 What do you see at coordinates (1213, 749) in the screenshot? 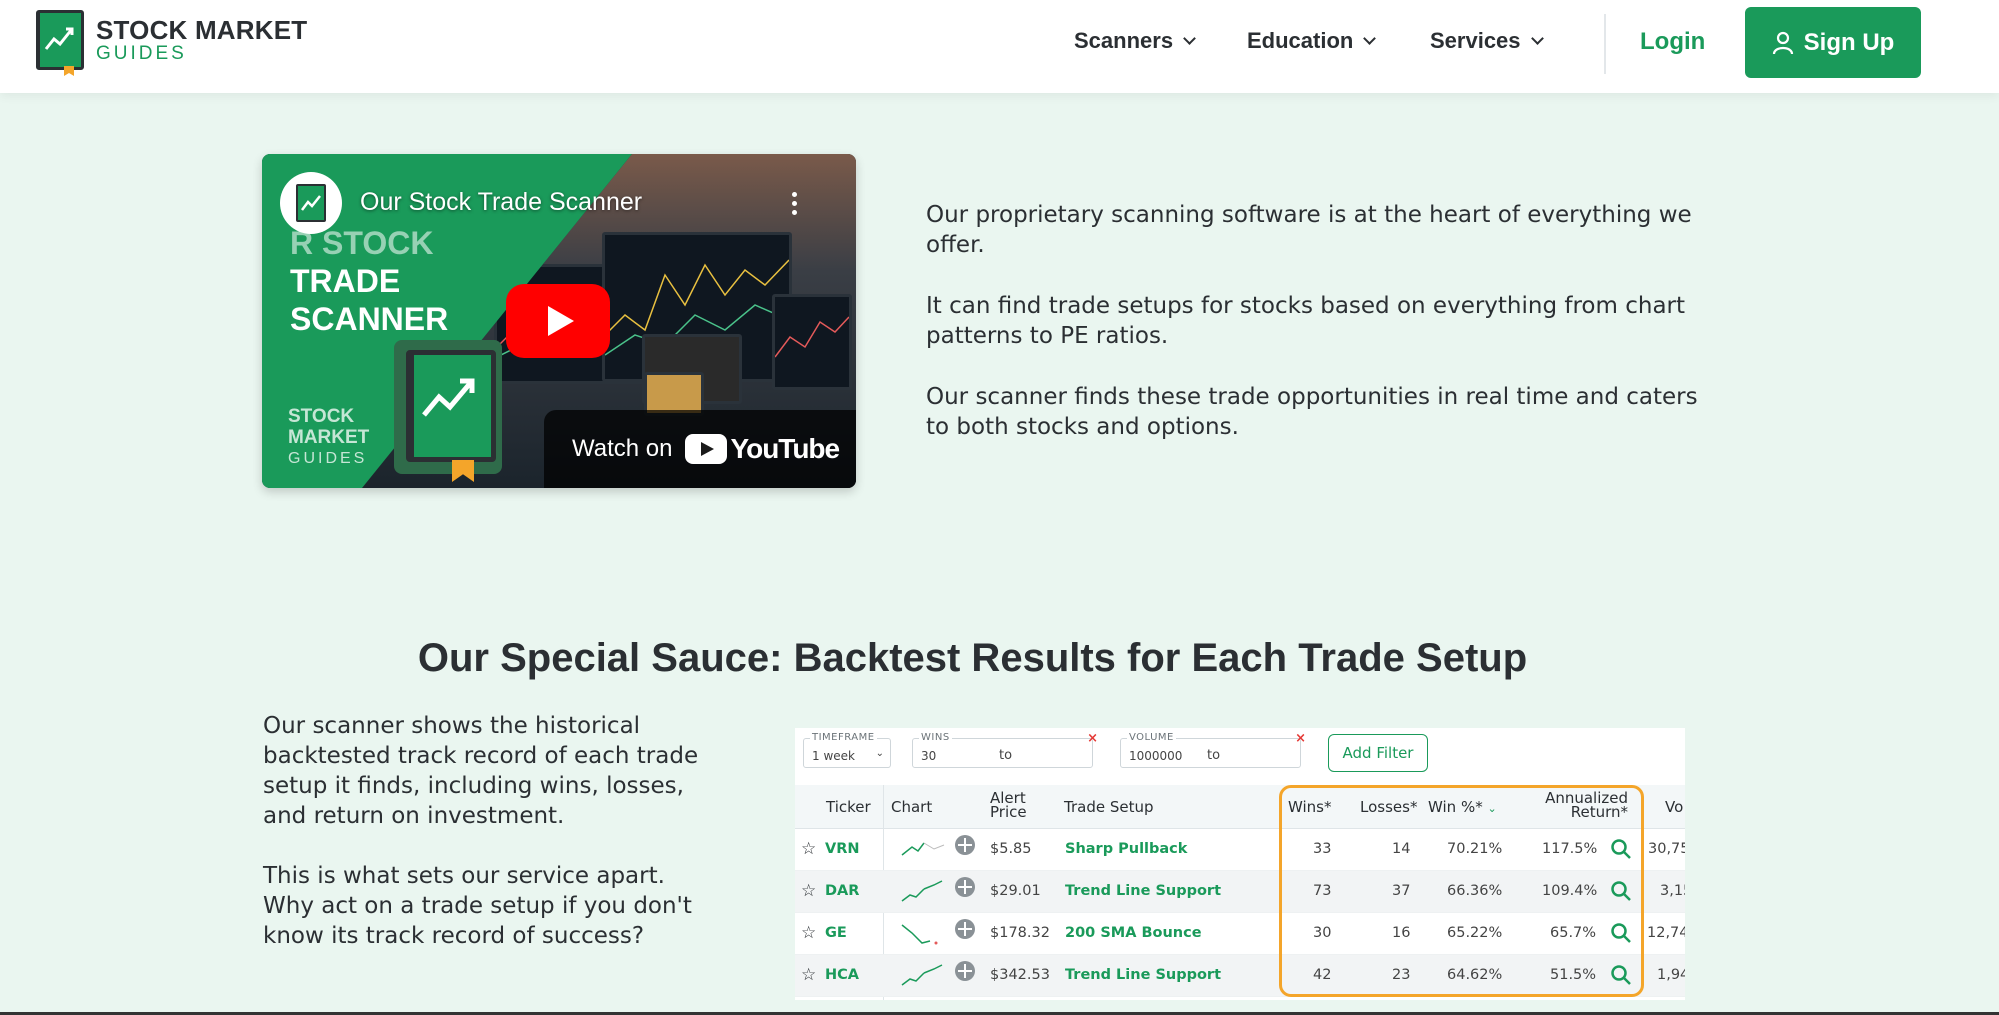
I see `volume-filter: VOLUME 1000000 to ×` at bounding box center [1213, 749].